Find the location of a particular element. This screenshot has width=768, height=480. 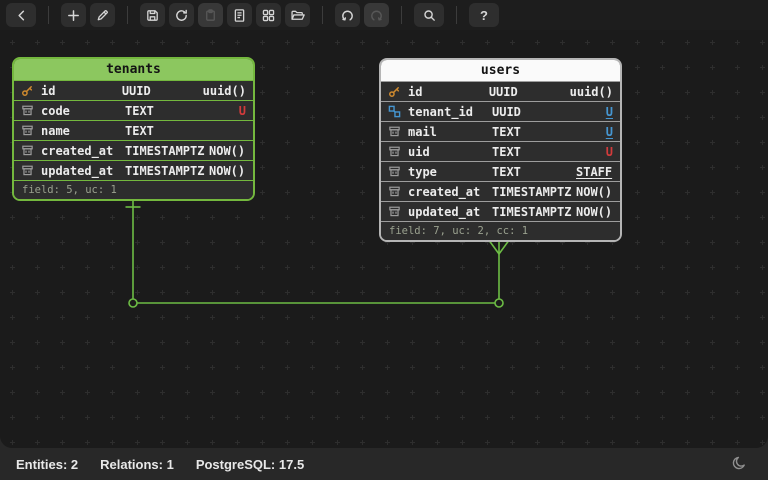

field-name: tenant_id is located at coordinates (441, 111).